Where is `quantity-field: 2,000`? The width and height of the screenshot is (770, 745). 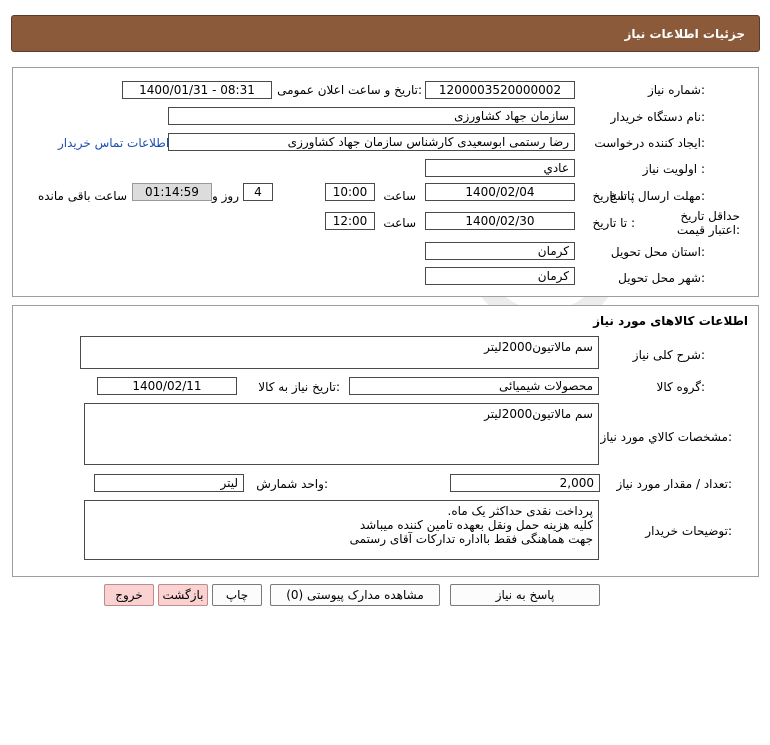 quantity-field: 2,000 is located at coordinates (525, 483).